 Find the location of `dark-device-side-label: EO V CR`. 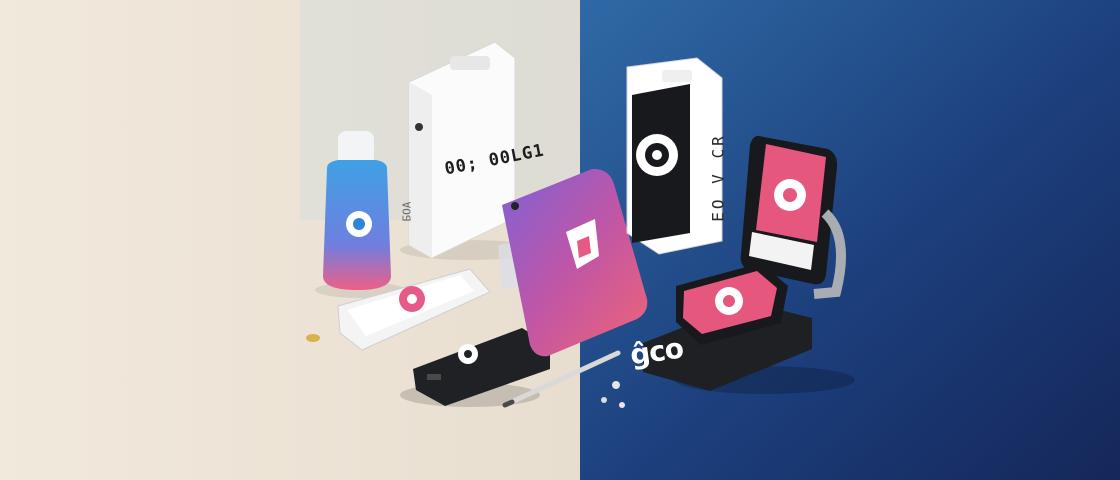

dark-device-side-label: EO V CR is located at coordinates (718, 177).